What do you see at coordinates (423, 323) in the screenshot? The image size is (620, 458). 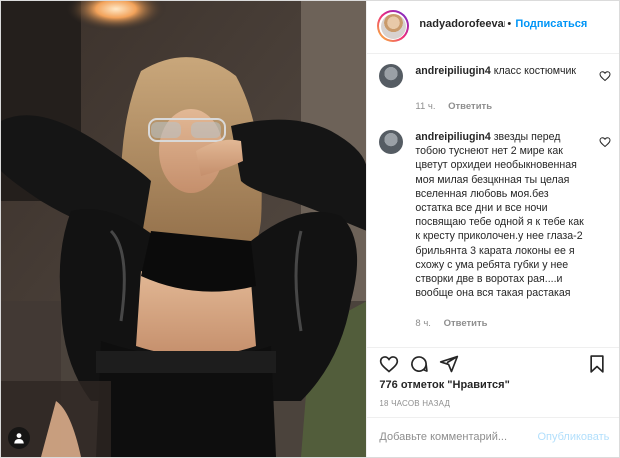 I see `comment-time: 8 ч.` at bounding box center [423, 323].